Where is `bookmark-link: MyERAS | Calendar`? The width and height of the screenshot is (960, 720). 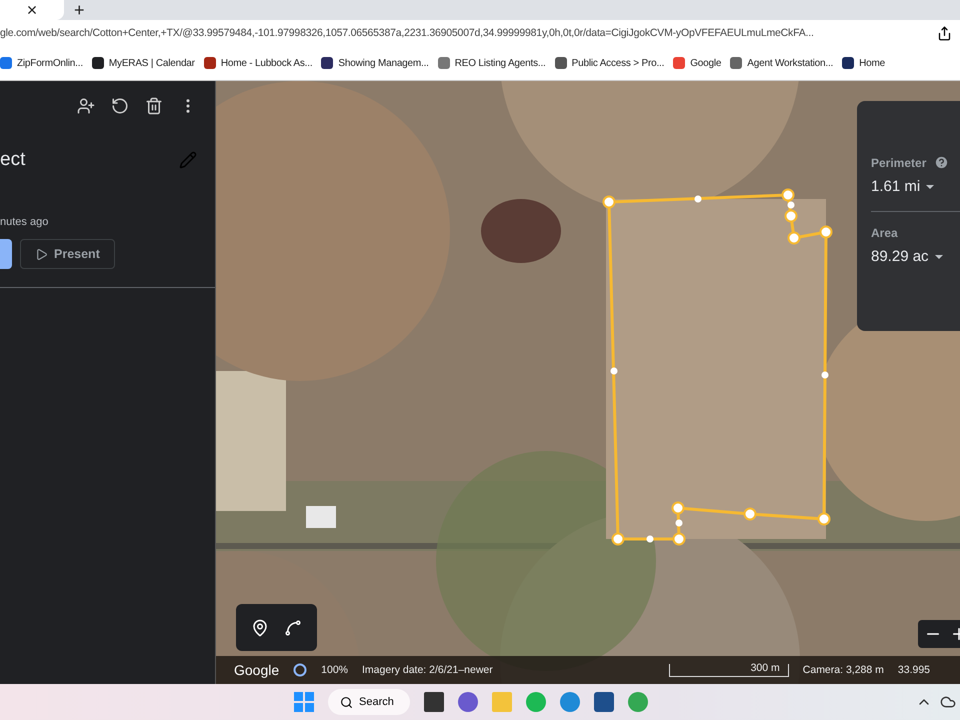 bookmark-link: MyERAS | Calendar is located at coordinates (143, 63).